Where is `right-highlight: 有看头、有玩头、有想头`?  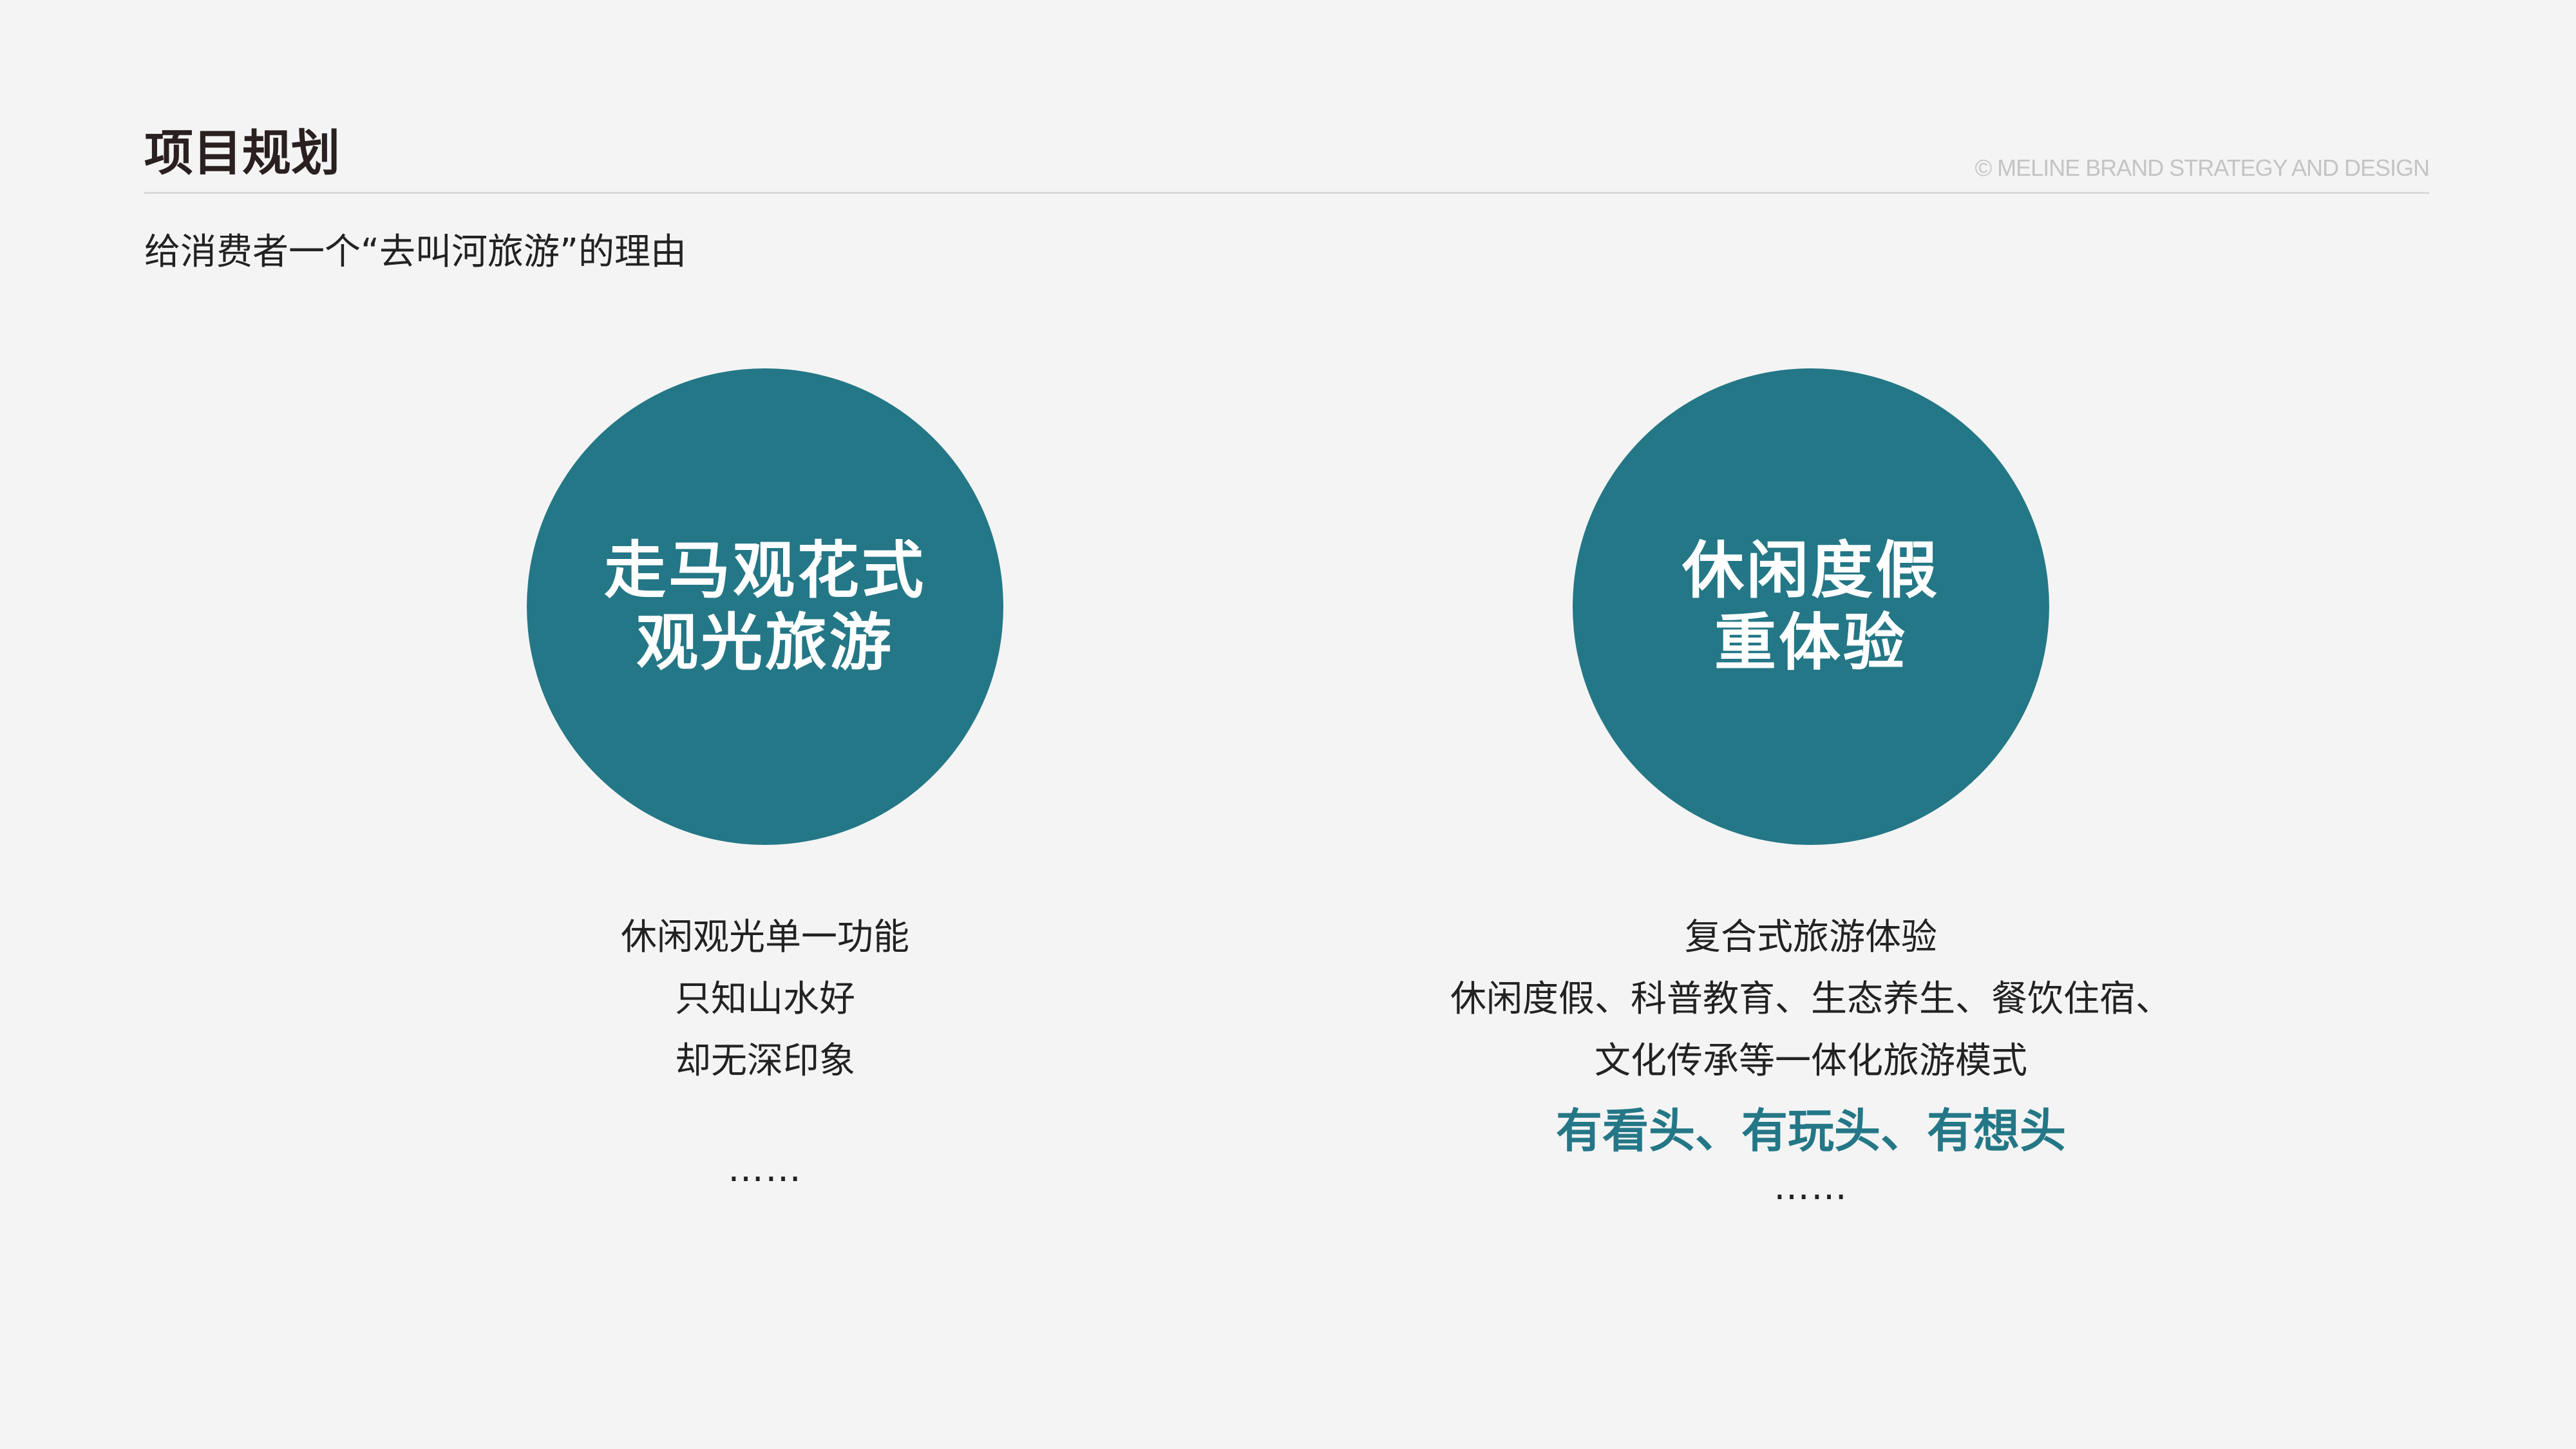
right-highlight: 有看头、有玩头、有想头 is located at coordinates (1810, 1131).